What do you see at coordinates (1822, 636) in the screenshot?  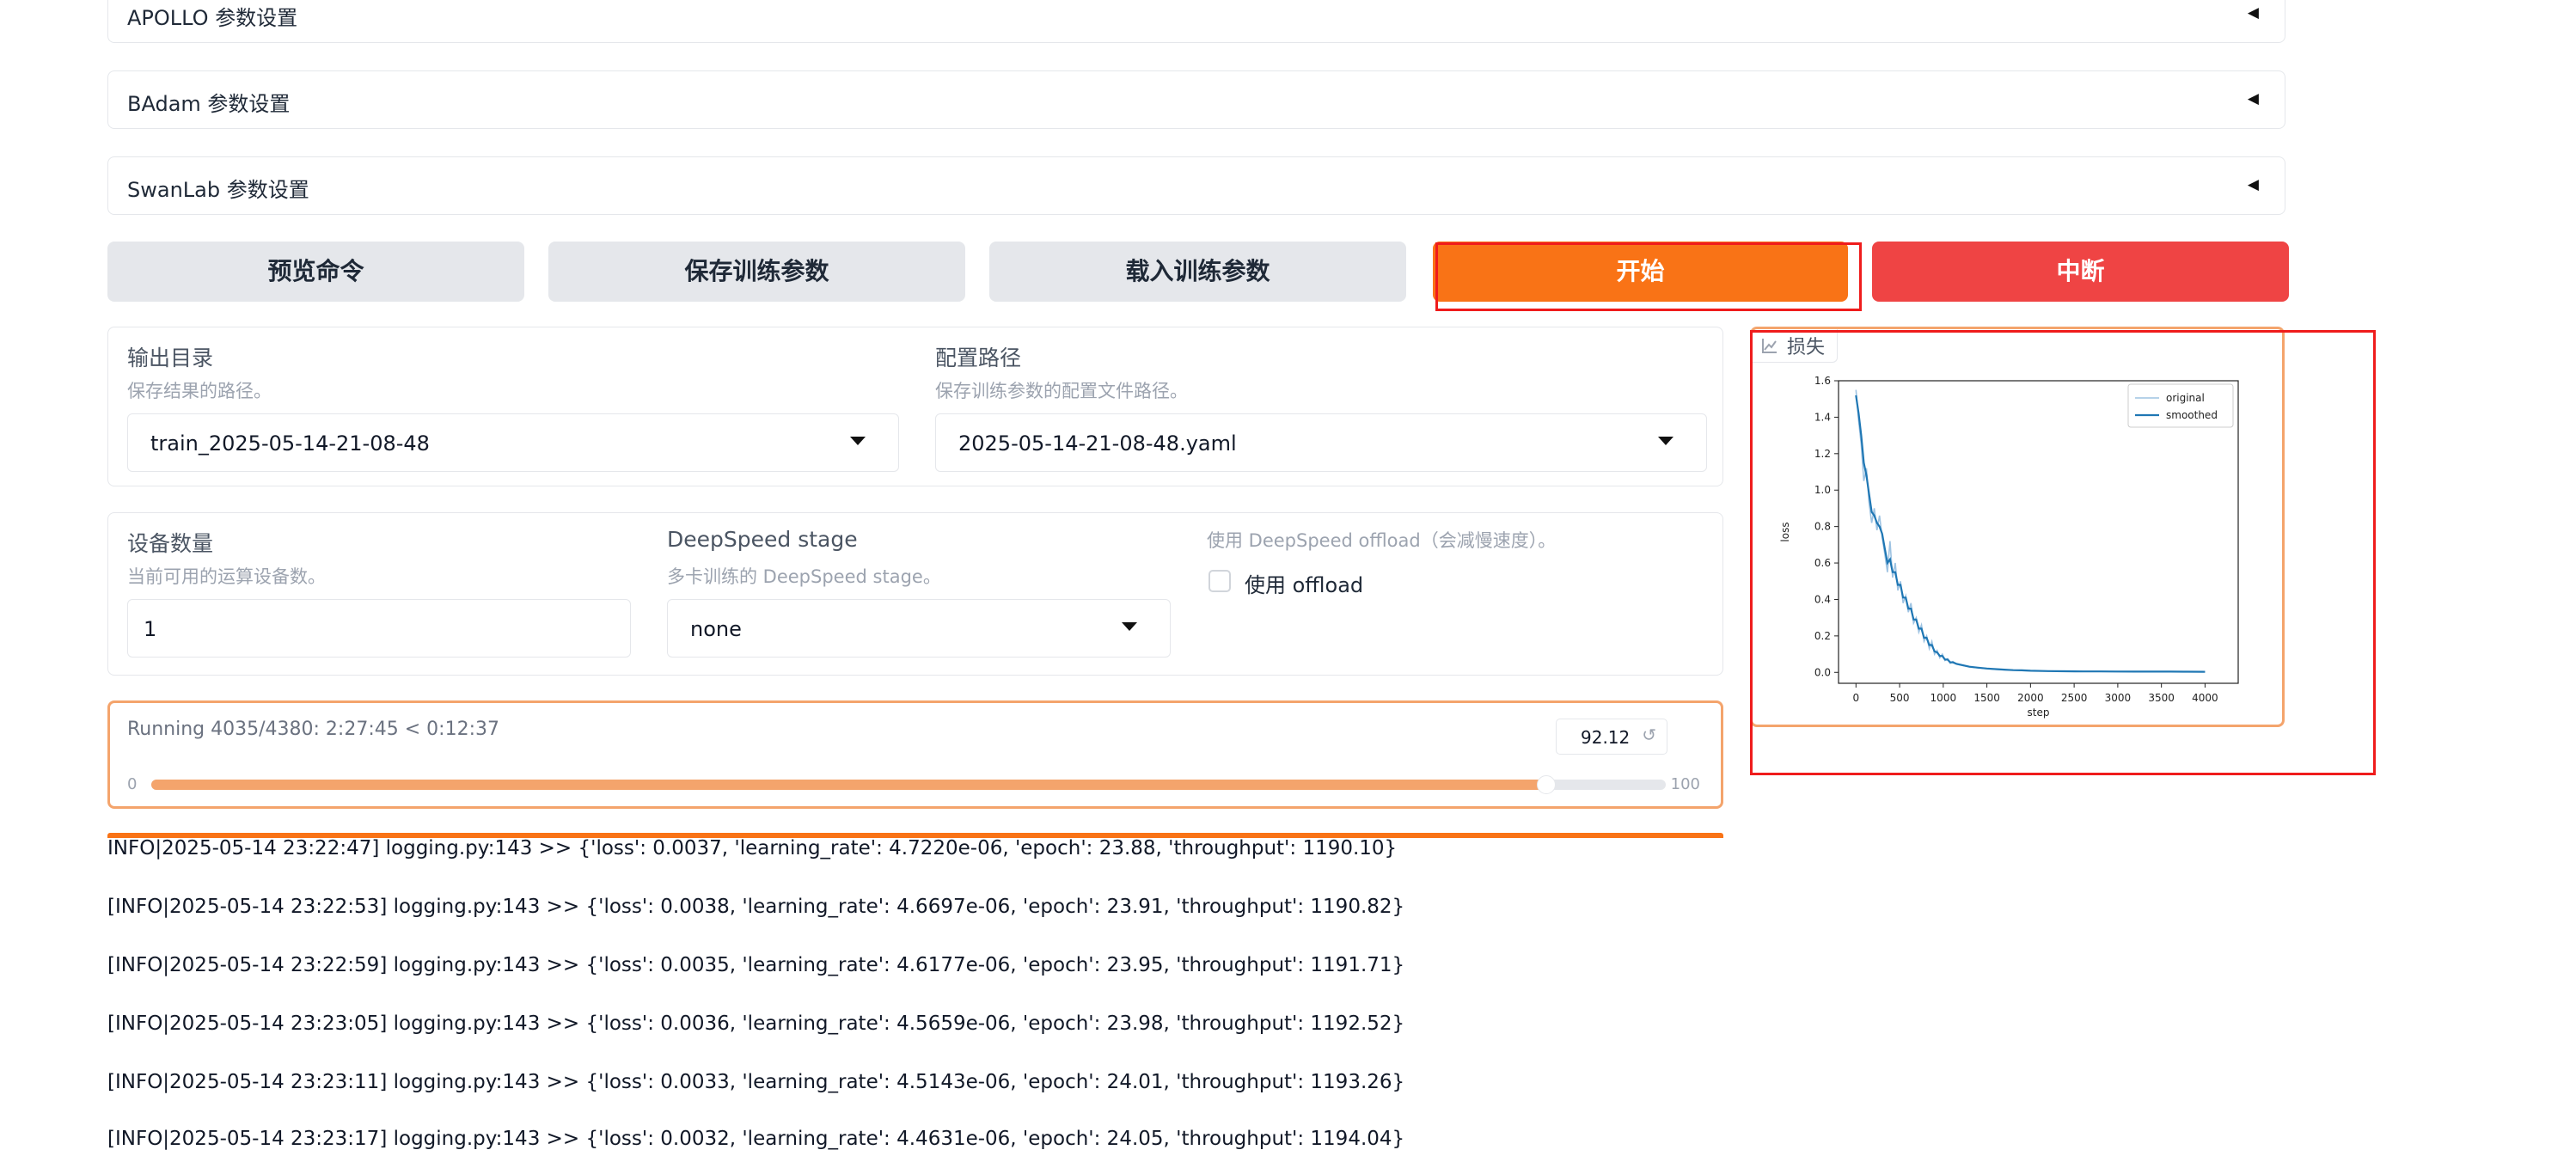 I see `y-tick-label: 0.2` at bounding box center [1822, 636].